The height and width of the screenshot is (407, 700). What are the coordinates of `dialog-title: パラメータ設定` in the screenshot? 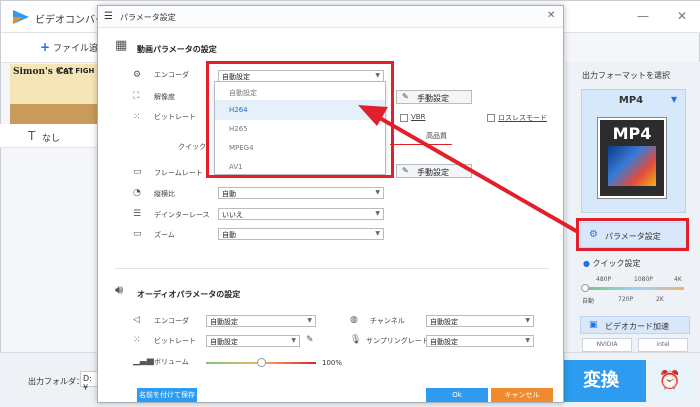 It's located at (148, 17).